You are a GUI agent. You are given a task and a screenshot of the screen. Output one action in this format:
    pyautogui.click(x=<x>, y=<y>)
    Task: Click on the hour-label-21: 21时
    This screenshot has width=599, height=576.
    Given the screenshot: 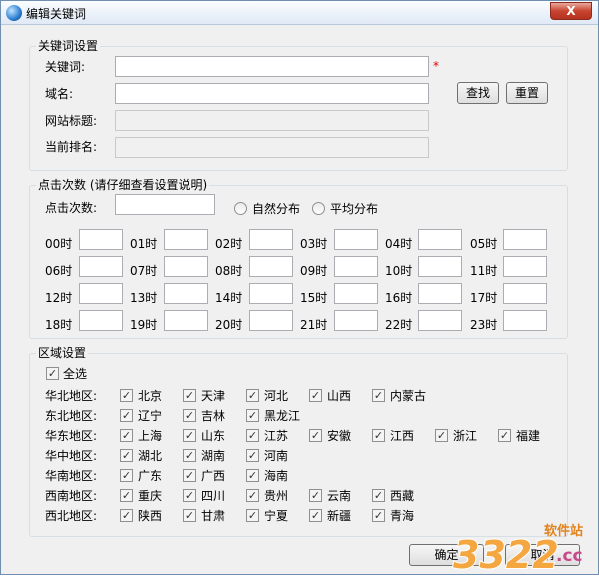 What is the action you would take?
    pyautogui.click(x=314, y=325)
    